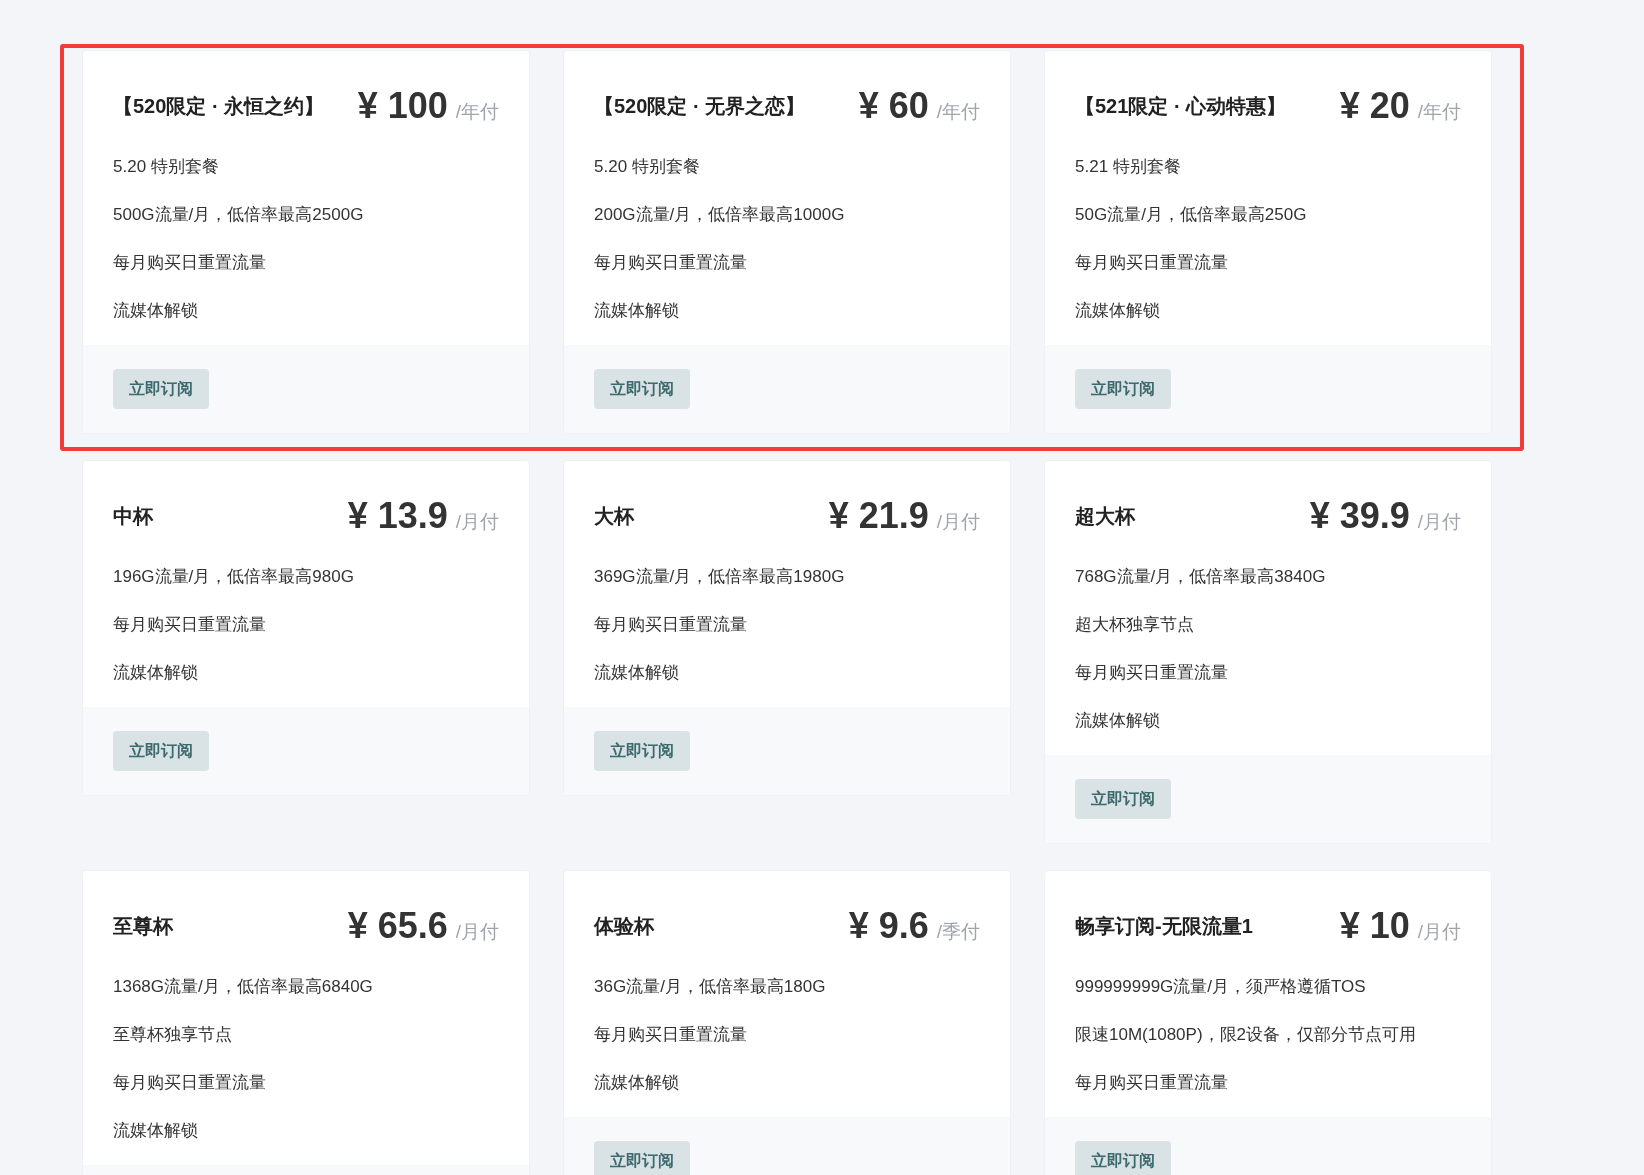 The image size is (1644, 1175). I want to click on plan-title: 【521限定 · 心动特惠】, so click(1181, 106).